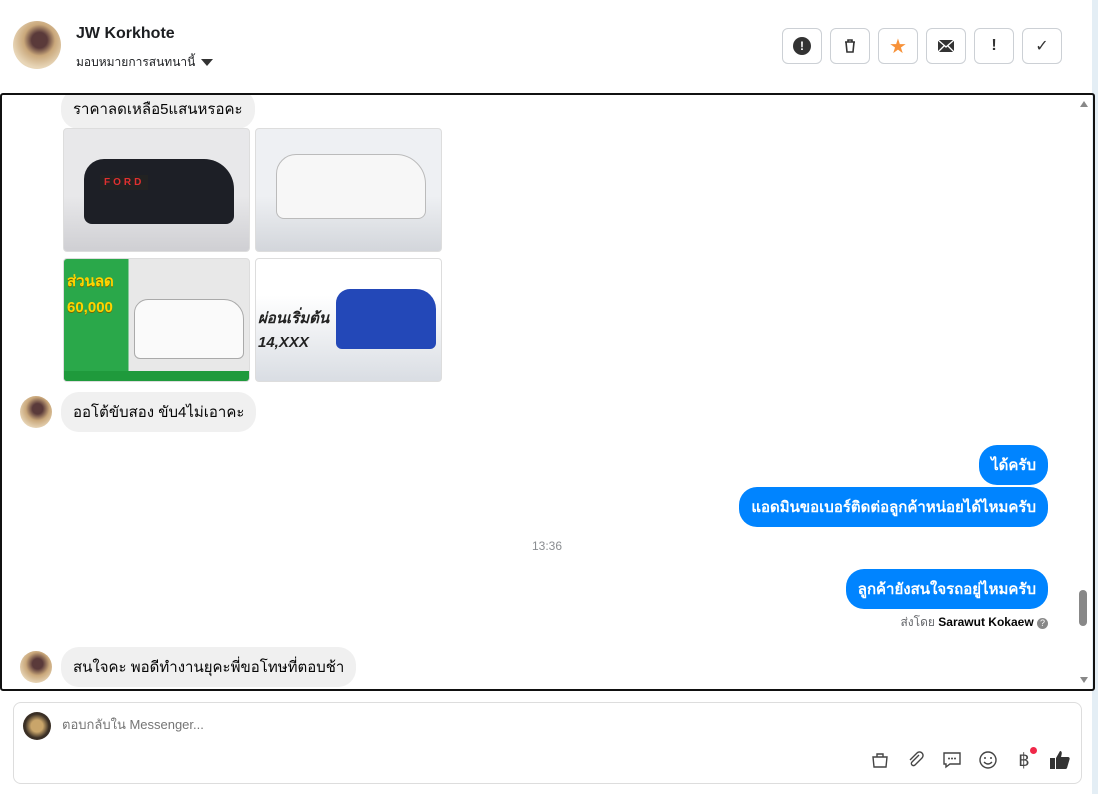 Image resolution: width=1098 pixels, height=794 pixels. What do you see at coordinates (156, 320) in the screenshot?
I see `car-image-promo-discount: ส่วนลด 60,000` at bounding box center [156, 320].